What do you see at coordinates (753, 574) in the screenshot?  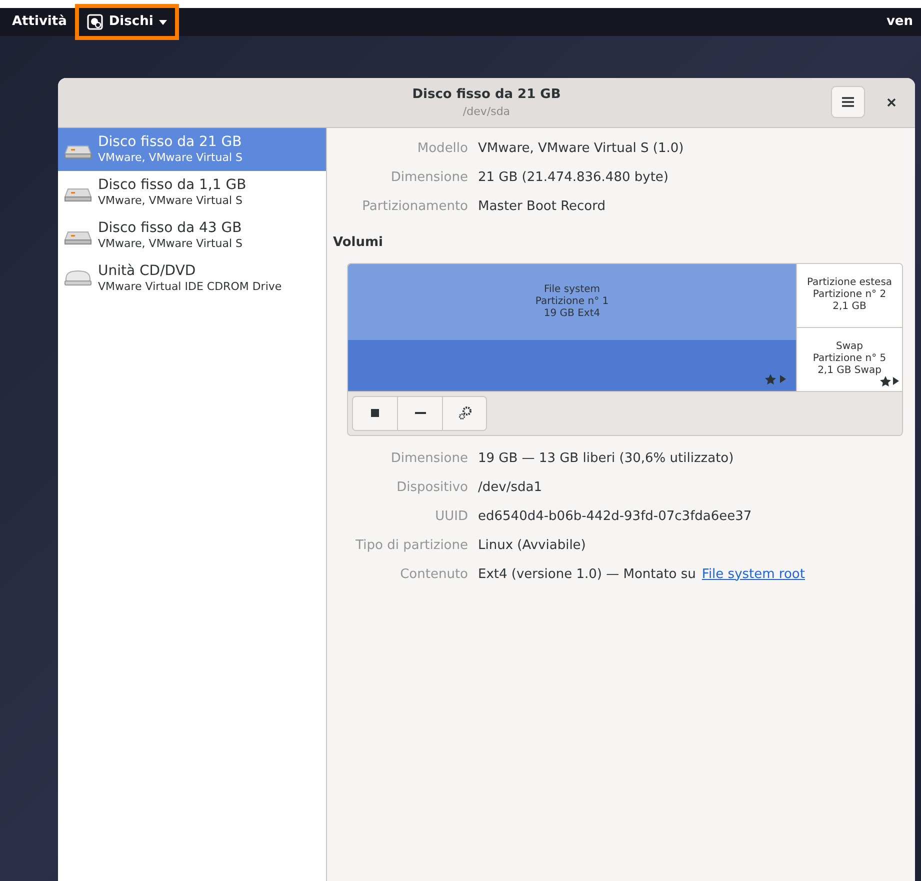 I see `mount-link: File system root` at bounding box center [753, 574].